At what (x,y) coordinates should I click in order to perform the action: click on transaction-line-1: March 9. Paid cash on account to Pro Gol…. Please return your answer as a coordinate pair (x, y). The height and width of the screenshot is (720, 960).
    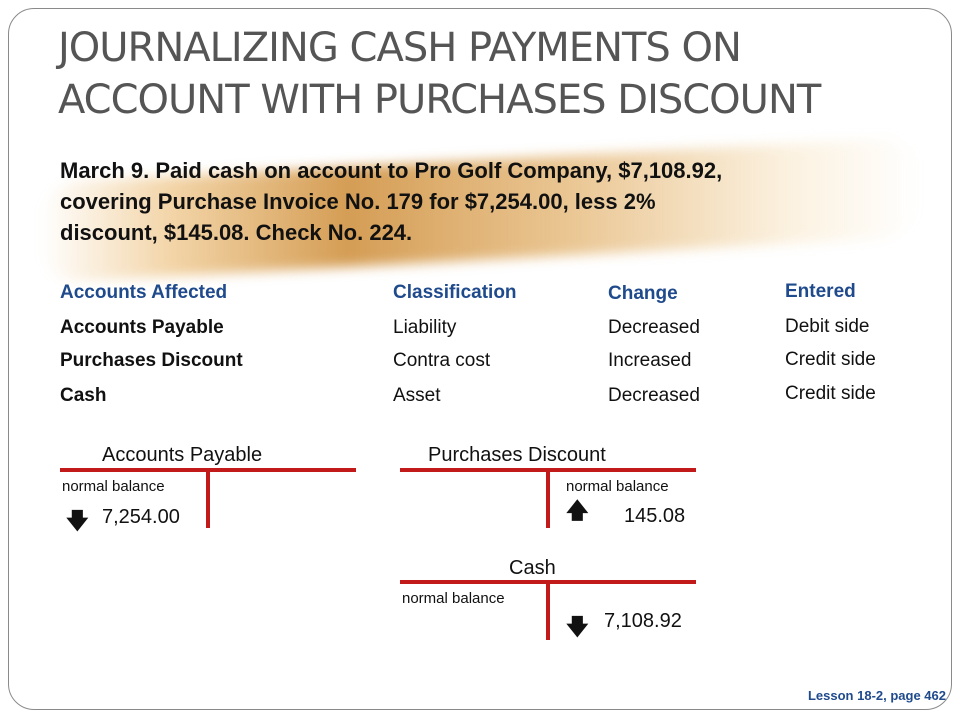
    Looking at the image, I should click on (391, 170).